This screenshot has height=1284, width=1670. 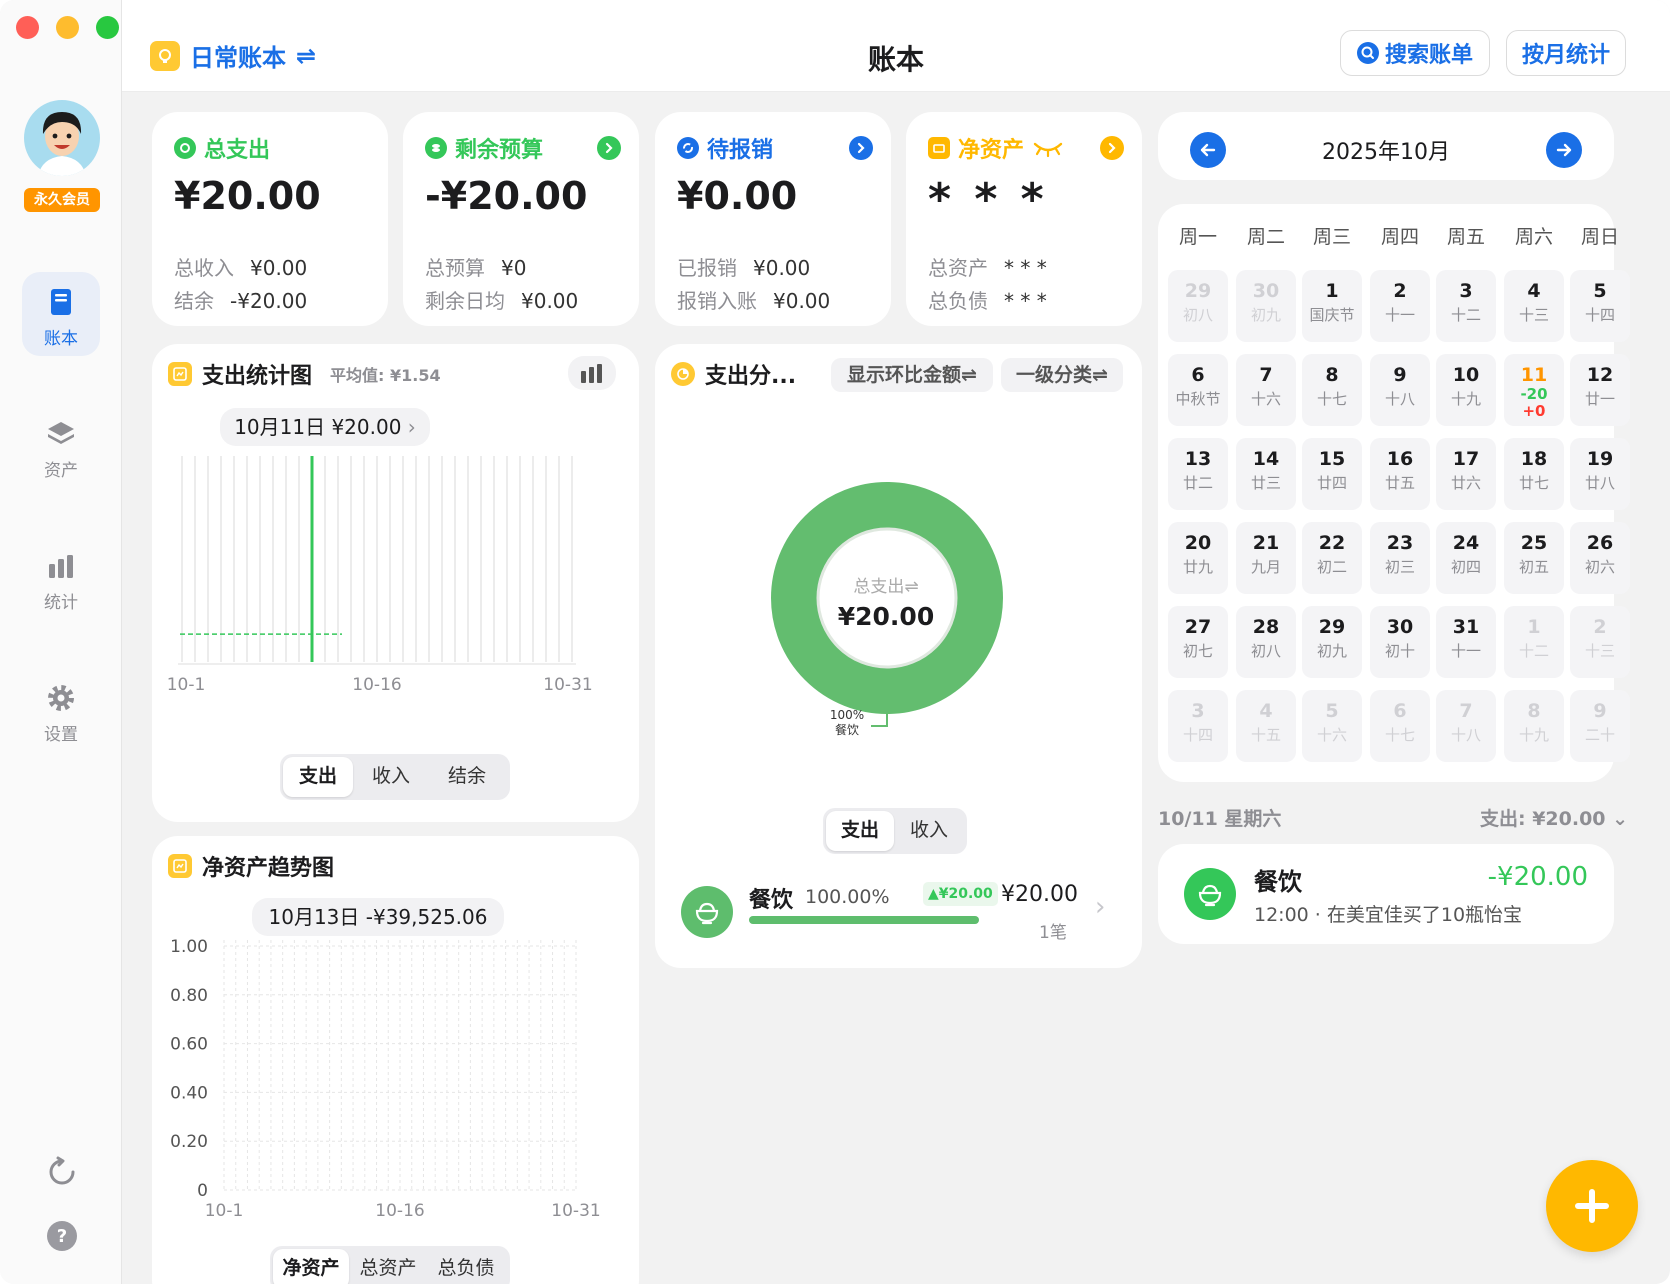 I want to click on calendar-day: 25 初五, so click(x=1534, y=558).